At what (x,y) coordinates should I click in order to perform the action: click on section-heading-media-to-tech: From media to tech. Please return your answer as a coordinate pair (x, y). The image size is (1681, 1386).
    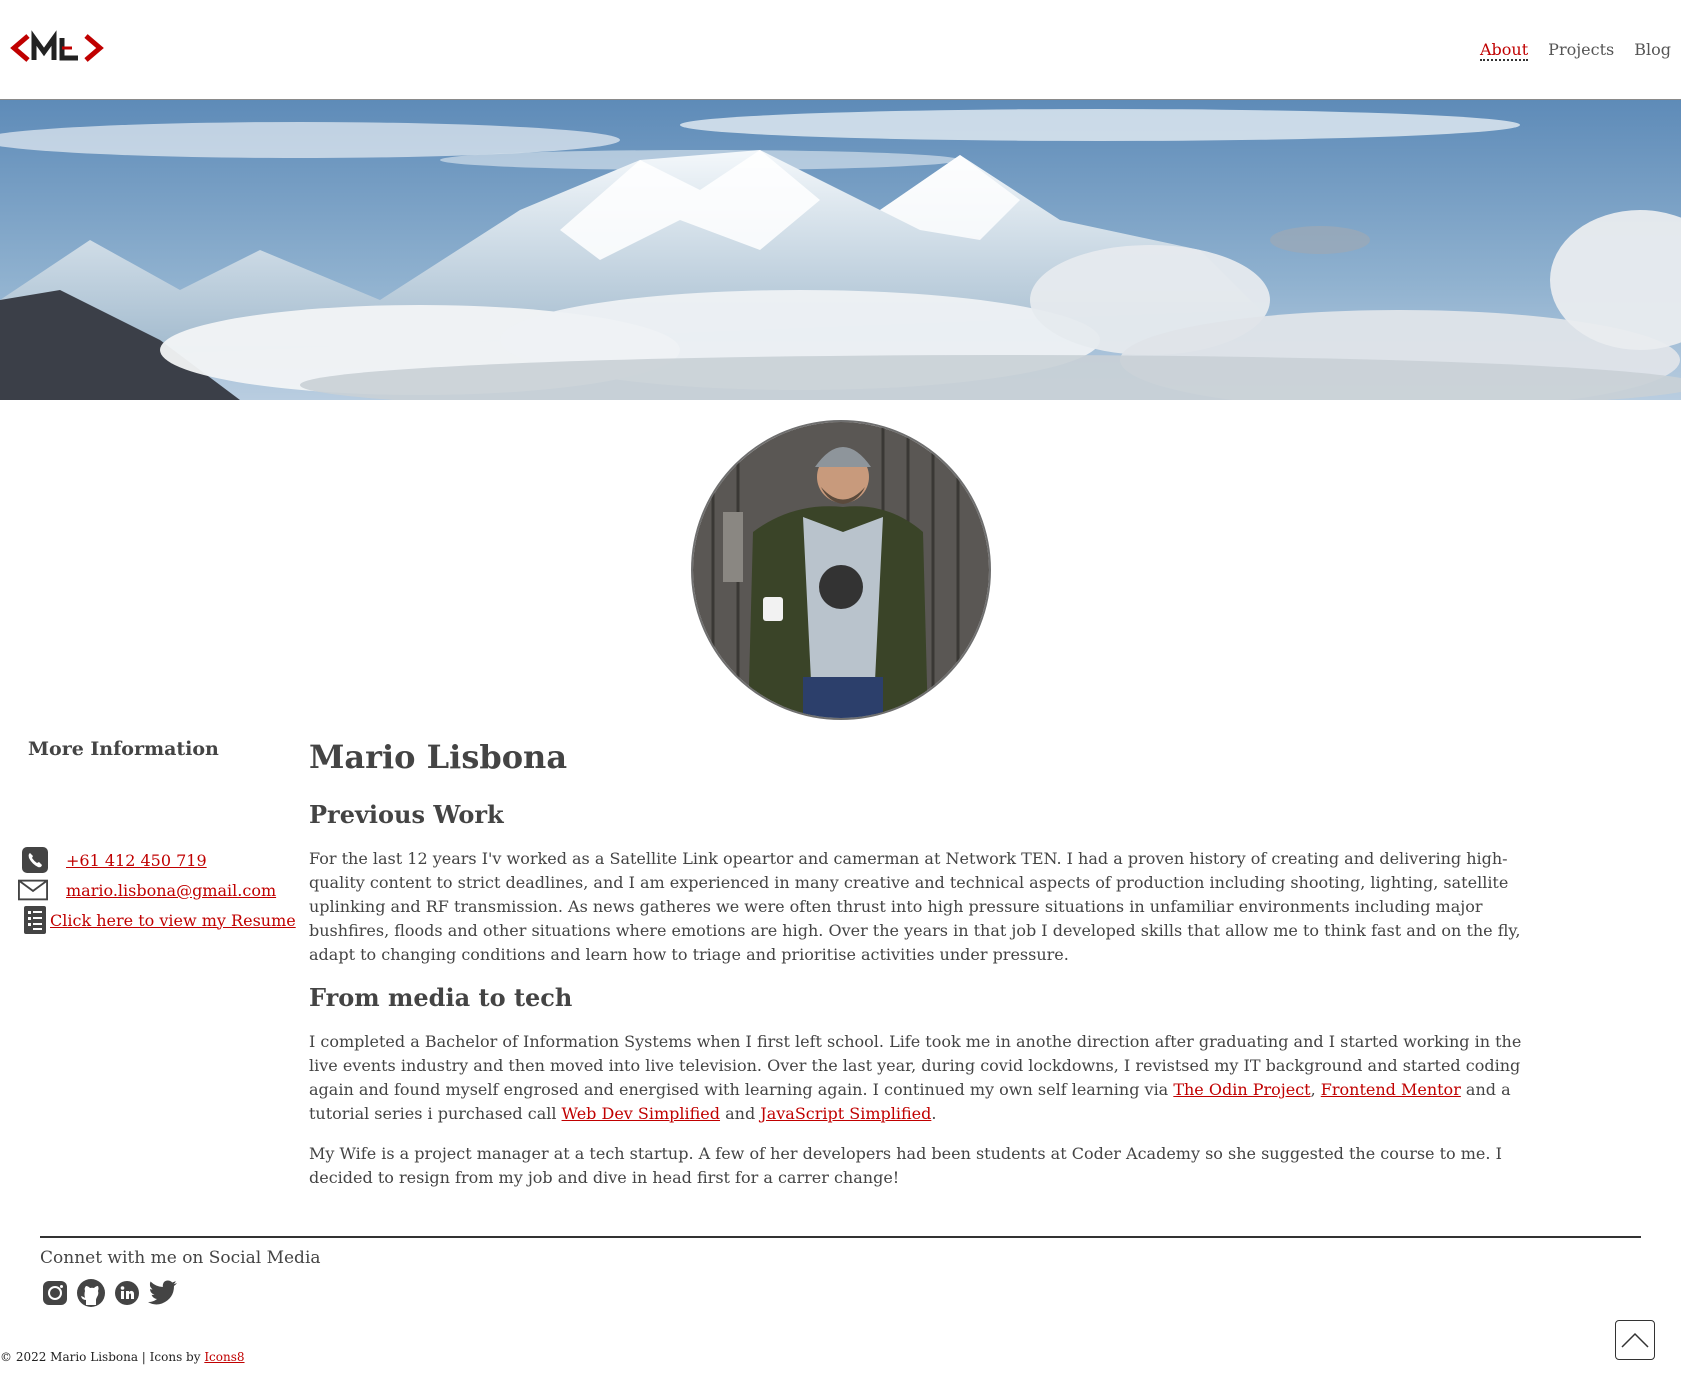
    Looking at the image, I should click on (441, 997).